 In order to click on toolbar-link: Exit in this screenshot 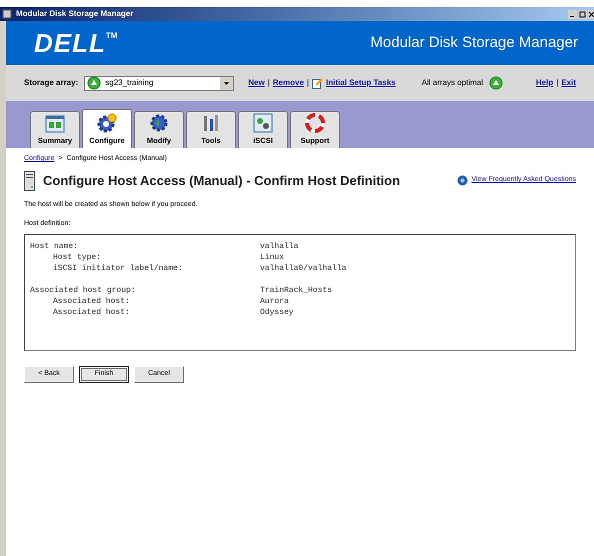, I will do `click(568, 83)`.